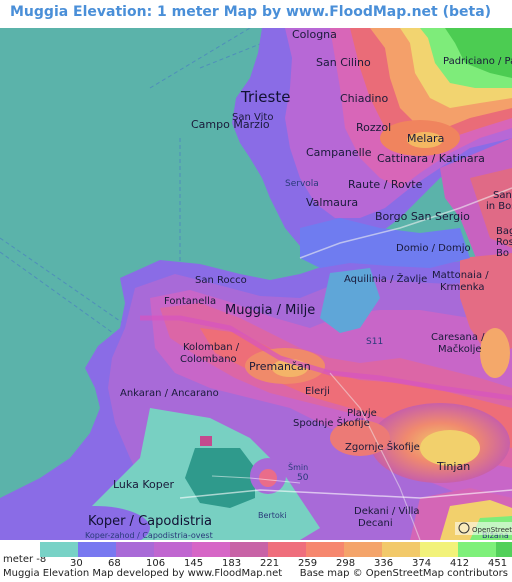  I want to click on label-spodnje: Spodnje Škofije, so click(331, 422).